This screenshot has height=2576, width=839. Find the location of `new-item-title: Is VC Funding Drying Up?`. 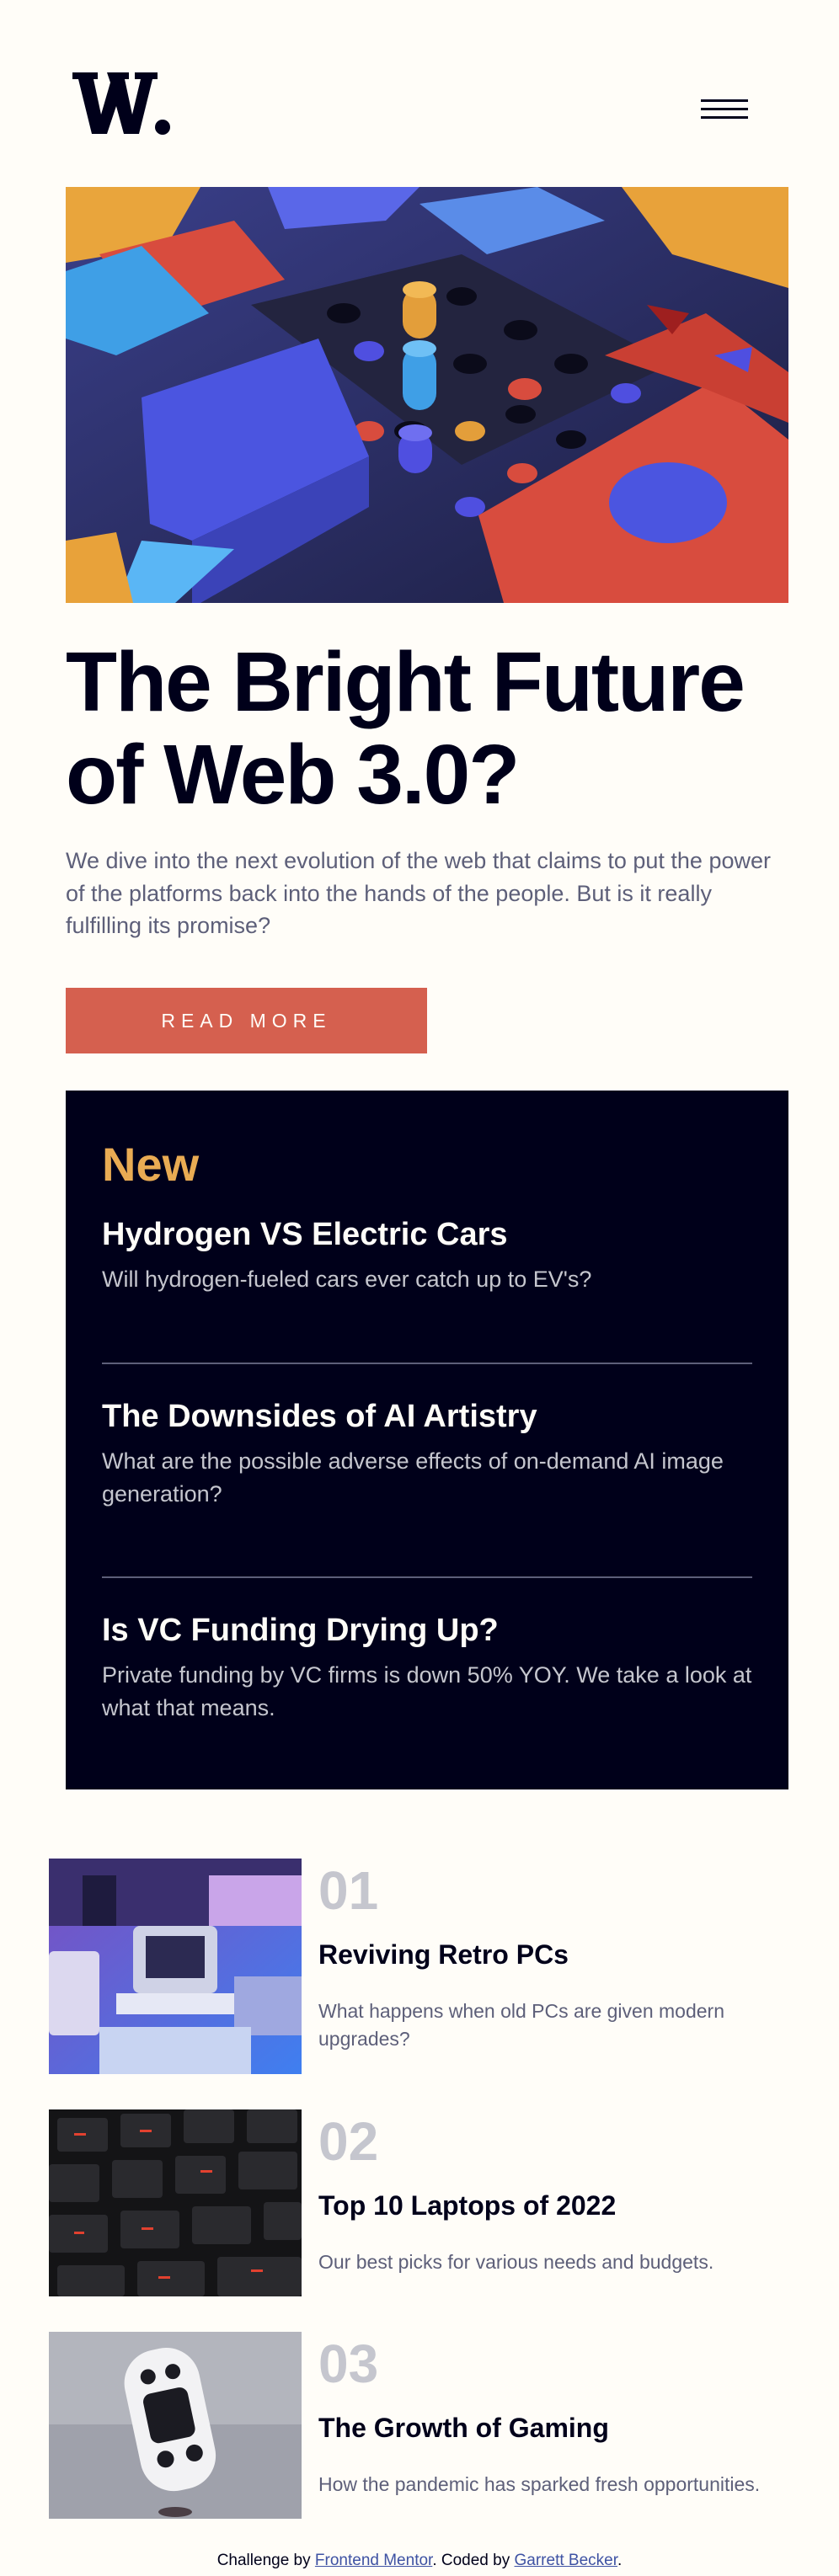

new-item-title: Is VC Funding Drying Up? is located at coordinates (427, 1631).